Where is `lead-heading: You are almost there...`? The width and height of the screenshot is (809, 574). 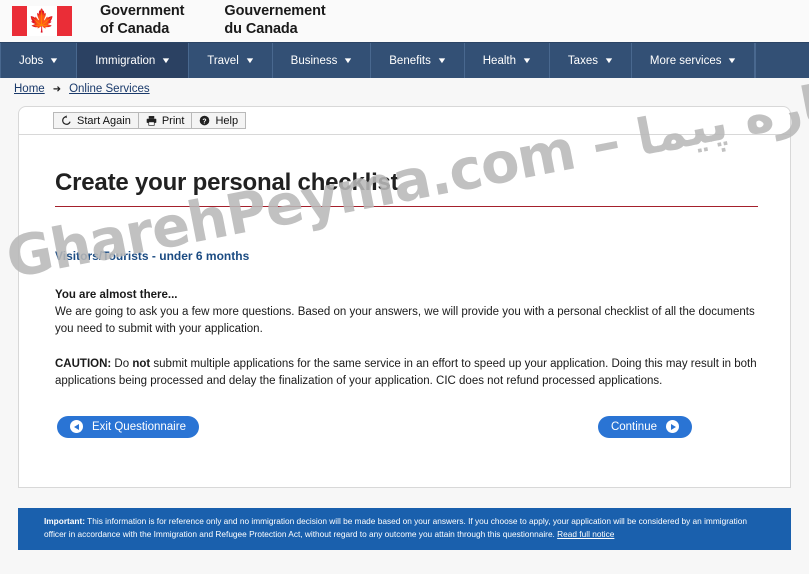 lead-heading: You are almost there... is located at coordinates (116, 295).